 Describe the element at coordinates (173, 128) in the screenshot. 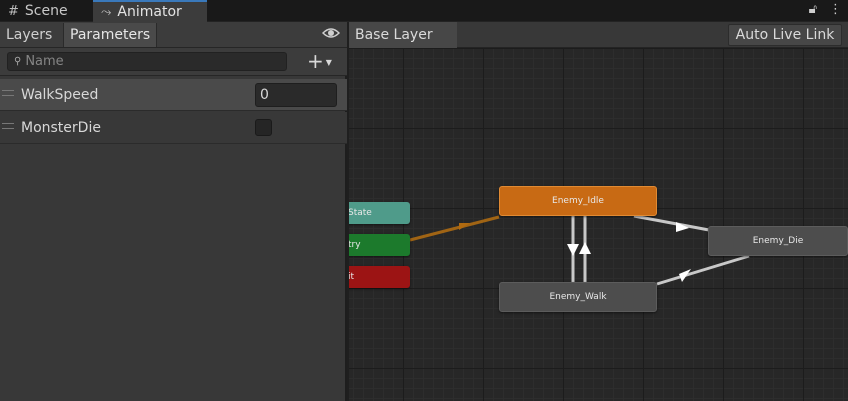

I see `parameter-row: MonsterDie` at that location.